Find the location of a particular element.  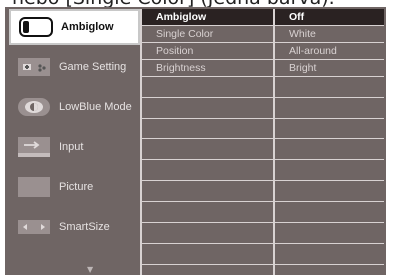

input-icon is located at coordinates (34, 147).